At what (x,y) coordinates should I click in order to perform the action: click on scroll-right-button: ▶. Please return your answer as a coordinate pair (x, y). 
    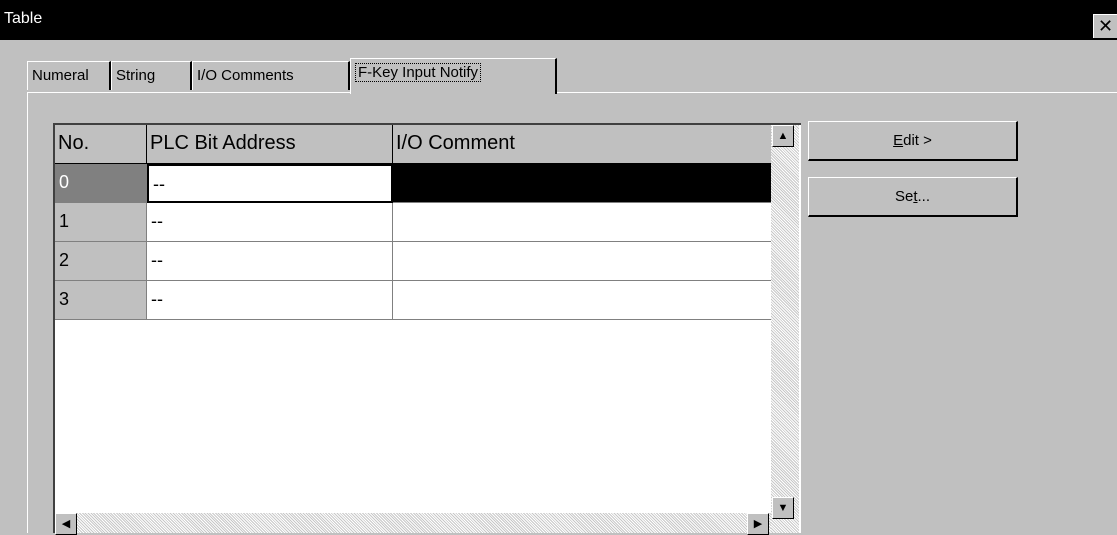
    Looking at the image, I should click on (758, 524).